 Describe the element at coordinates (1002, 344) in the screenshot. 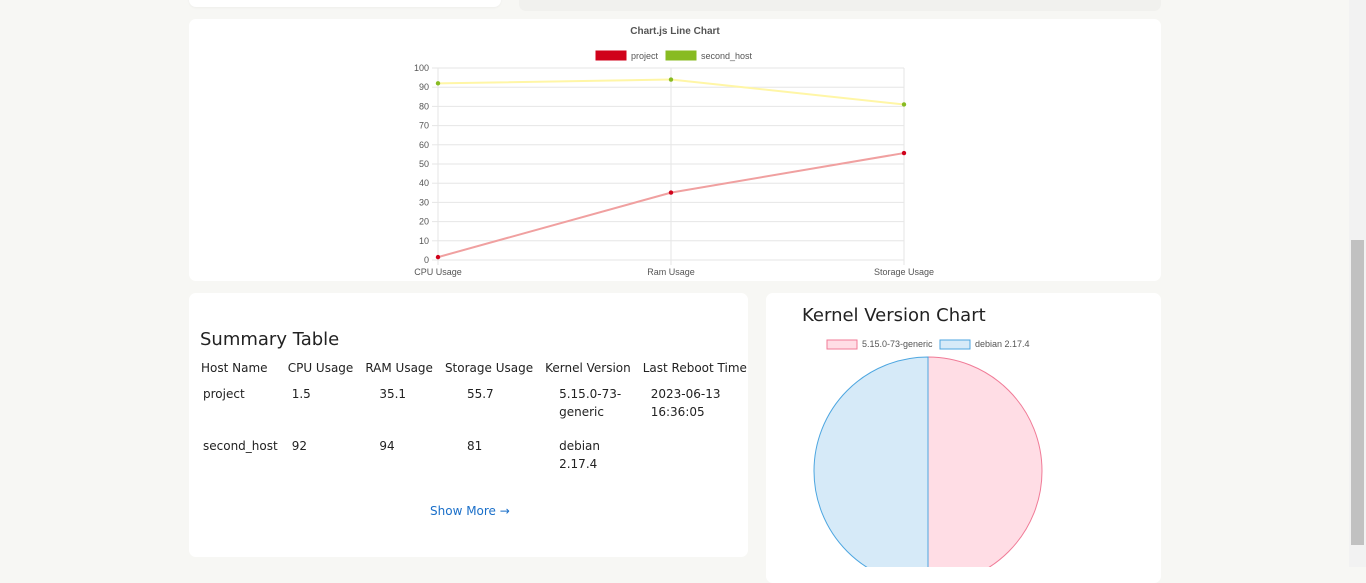

I see `pie-legend-label: debian 2.17.4` at that location.